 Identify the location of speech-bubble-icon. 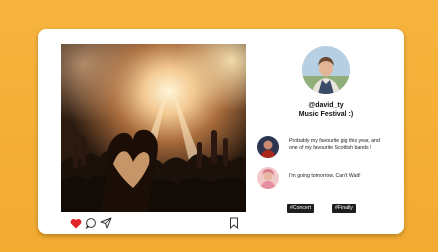
(91, 223).